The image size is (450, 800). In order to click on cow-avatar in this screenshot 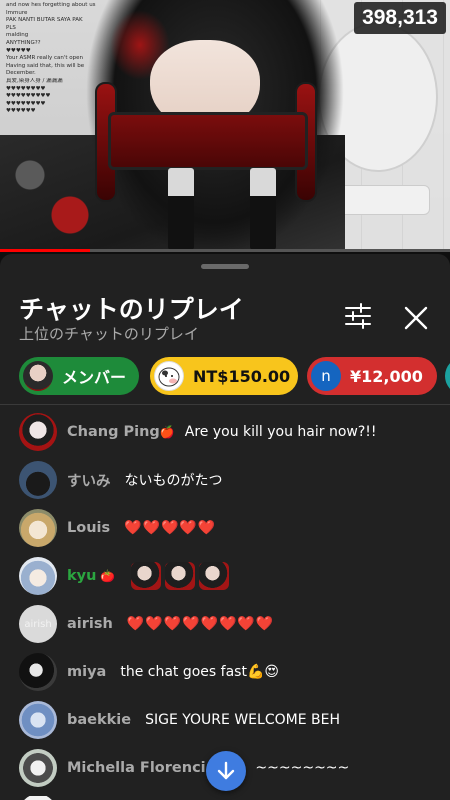, I will do `click(169, 376)`.